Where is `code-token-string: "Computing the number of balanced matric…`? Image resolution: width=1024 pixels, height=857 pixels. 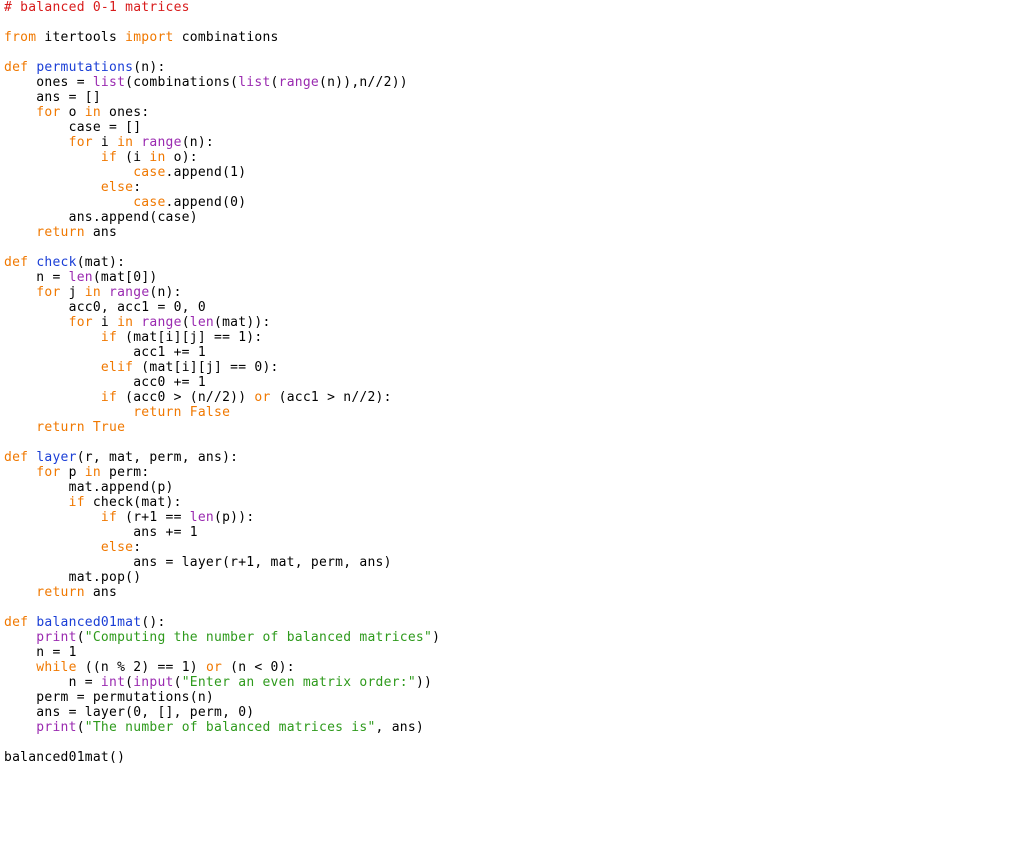
code-token-string: "Computing the number of balanced matric… is located at coordinates (258, 637).